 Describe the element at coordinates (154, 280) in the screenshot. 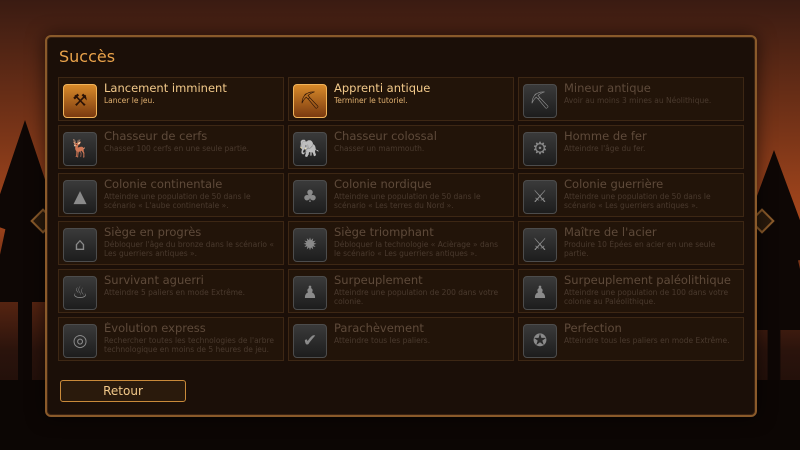

I see `achievement-name: Survivant aguerri` at that location.